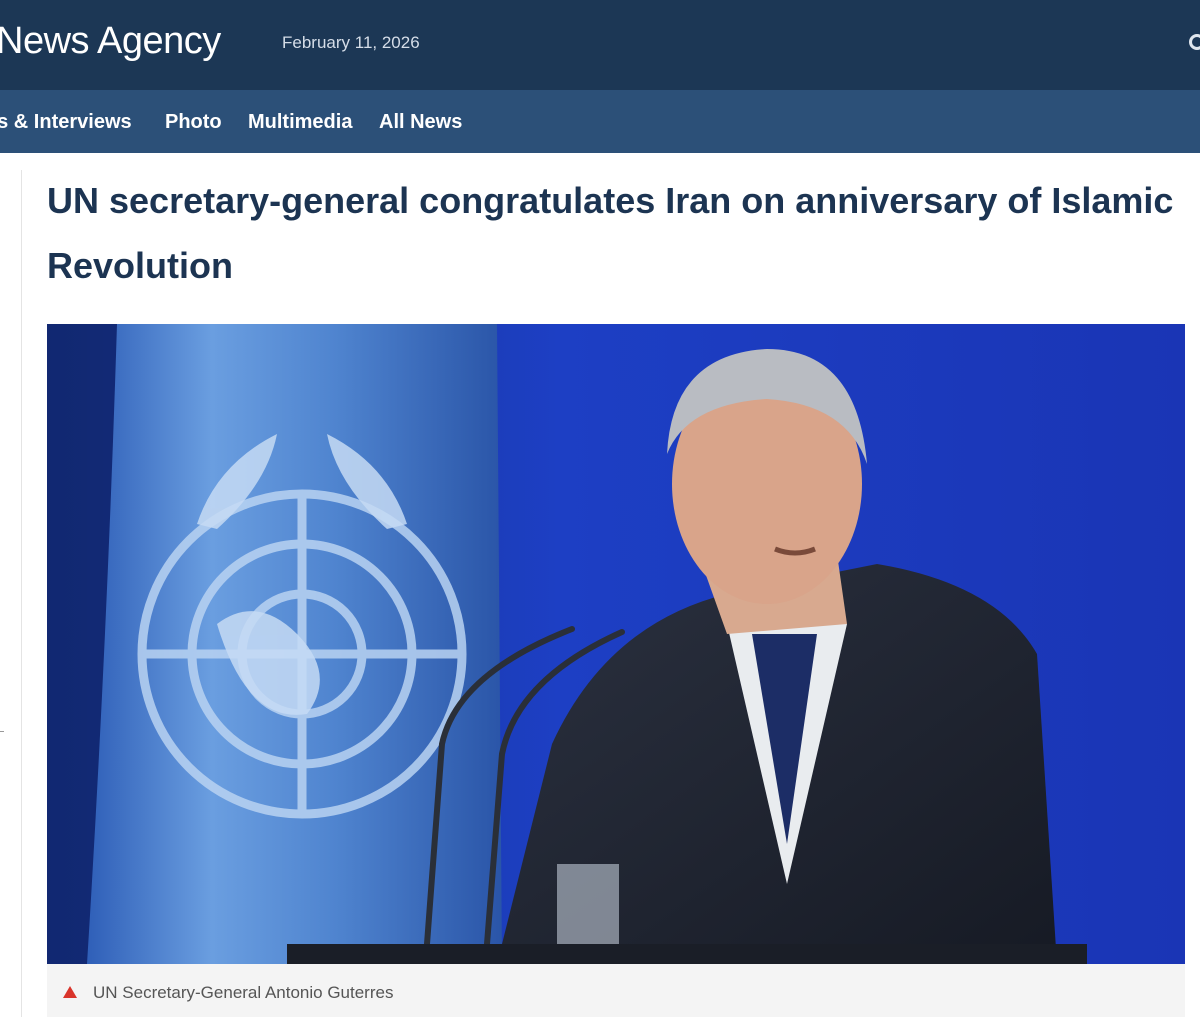 The height and width of the screenshot is (1017, 1200). Describe the element at coordinates (110, 41) in the screenshot. I see `site-title: News Agency` at that location.